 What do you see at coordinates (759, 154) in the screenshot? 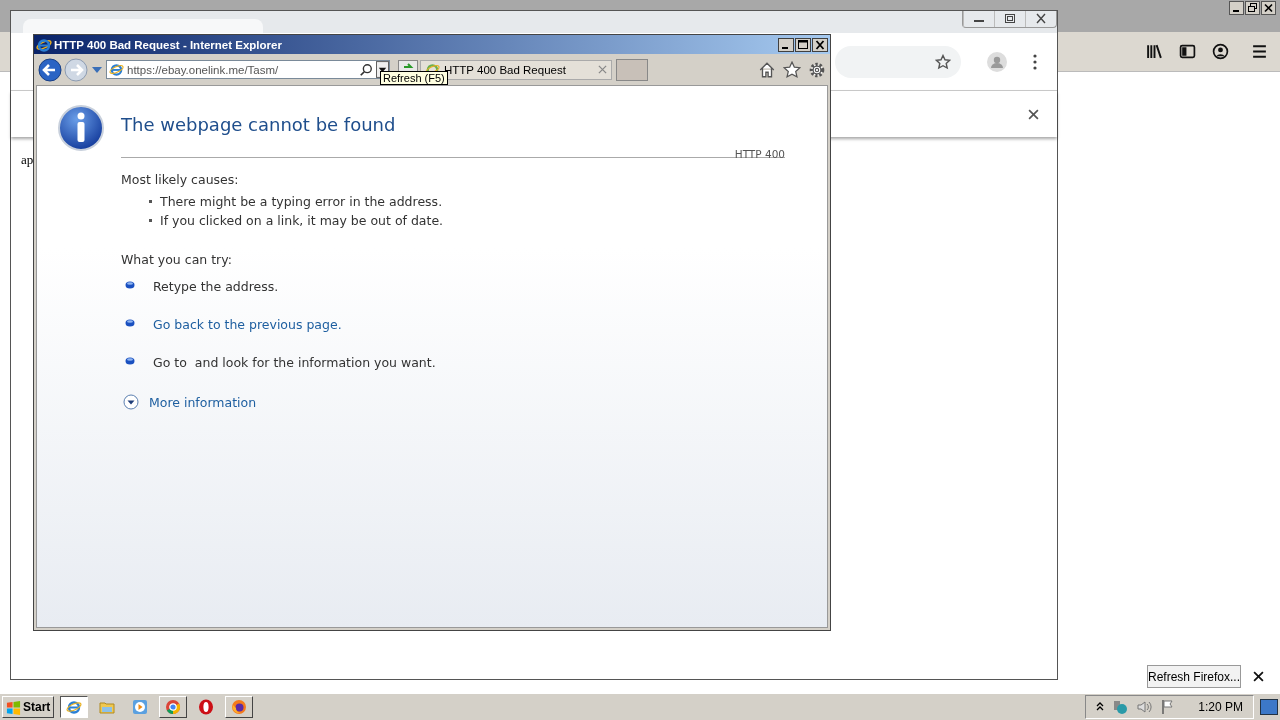
I see `status-code: HTTP 400` at bounding box center [759, 154].